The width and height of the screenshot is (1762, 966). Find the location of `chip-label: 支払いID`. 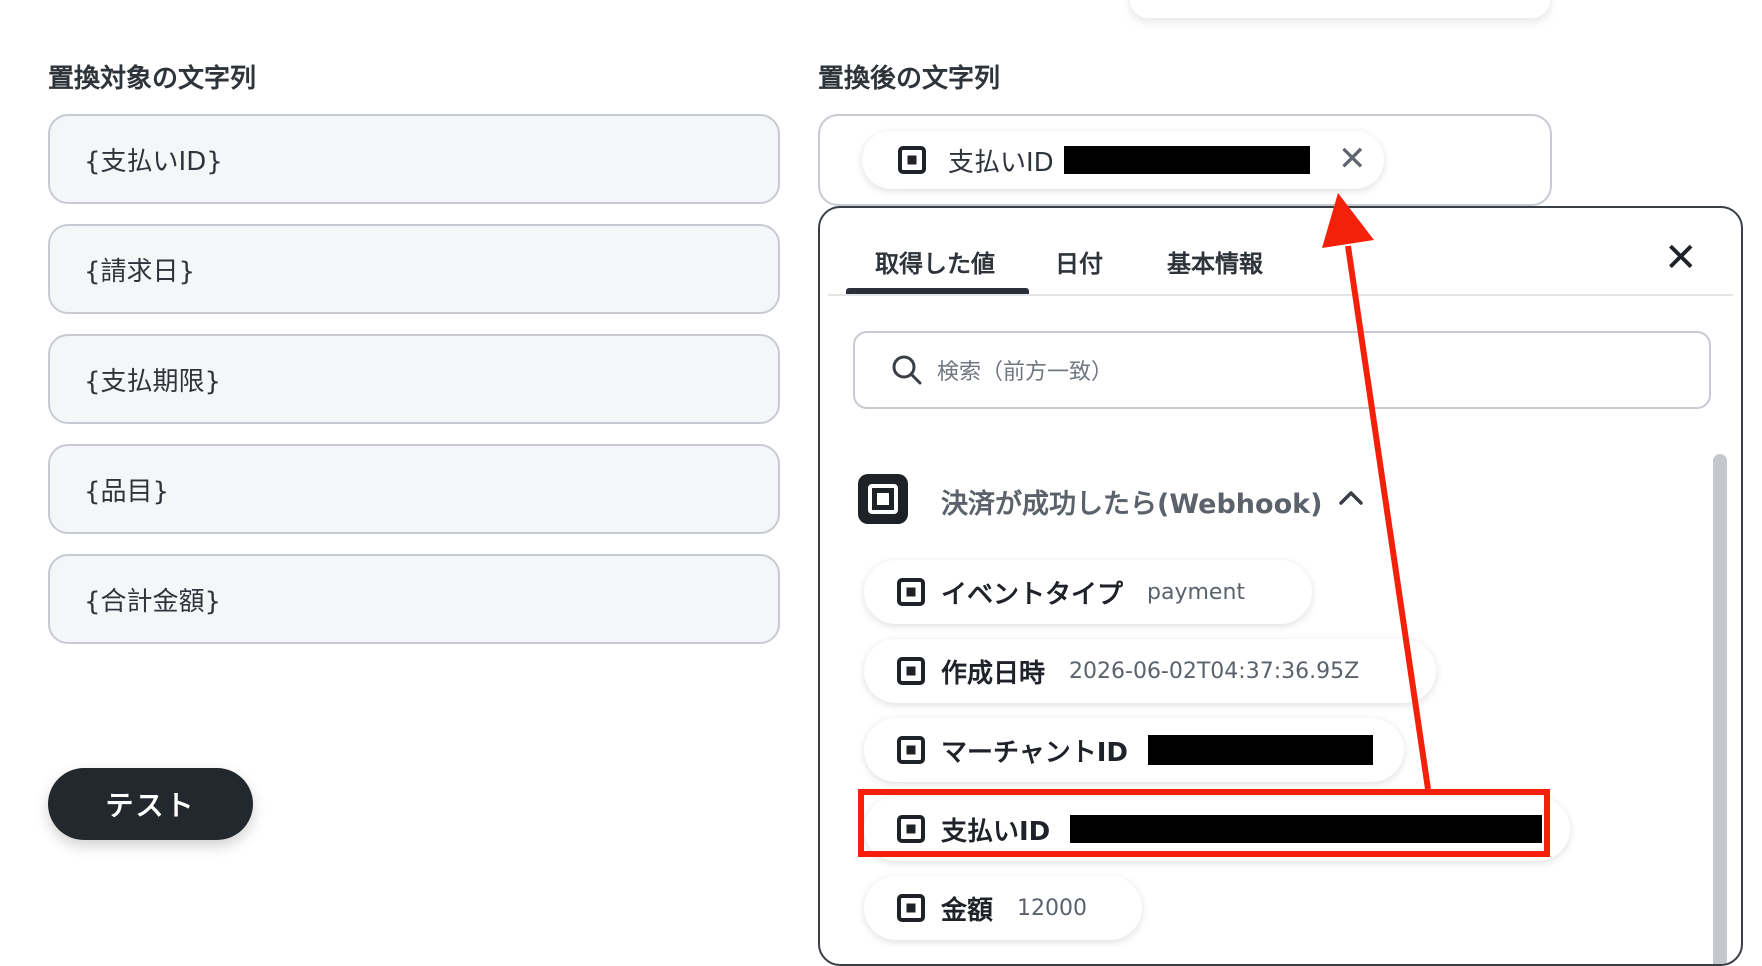

chip-label: 支払いID is located at coordinates (1001, 162).